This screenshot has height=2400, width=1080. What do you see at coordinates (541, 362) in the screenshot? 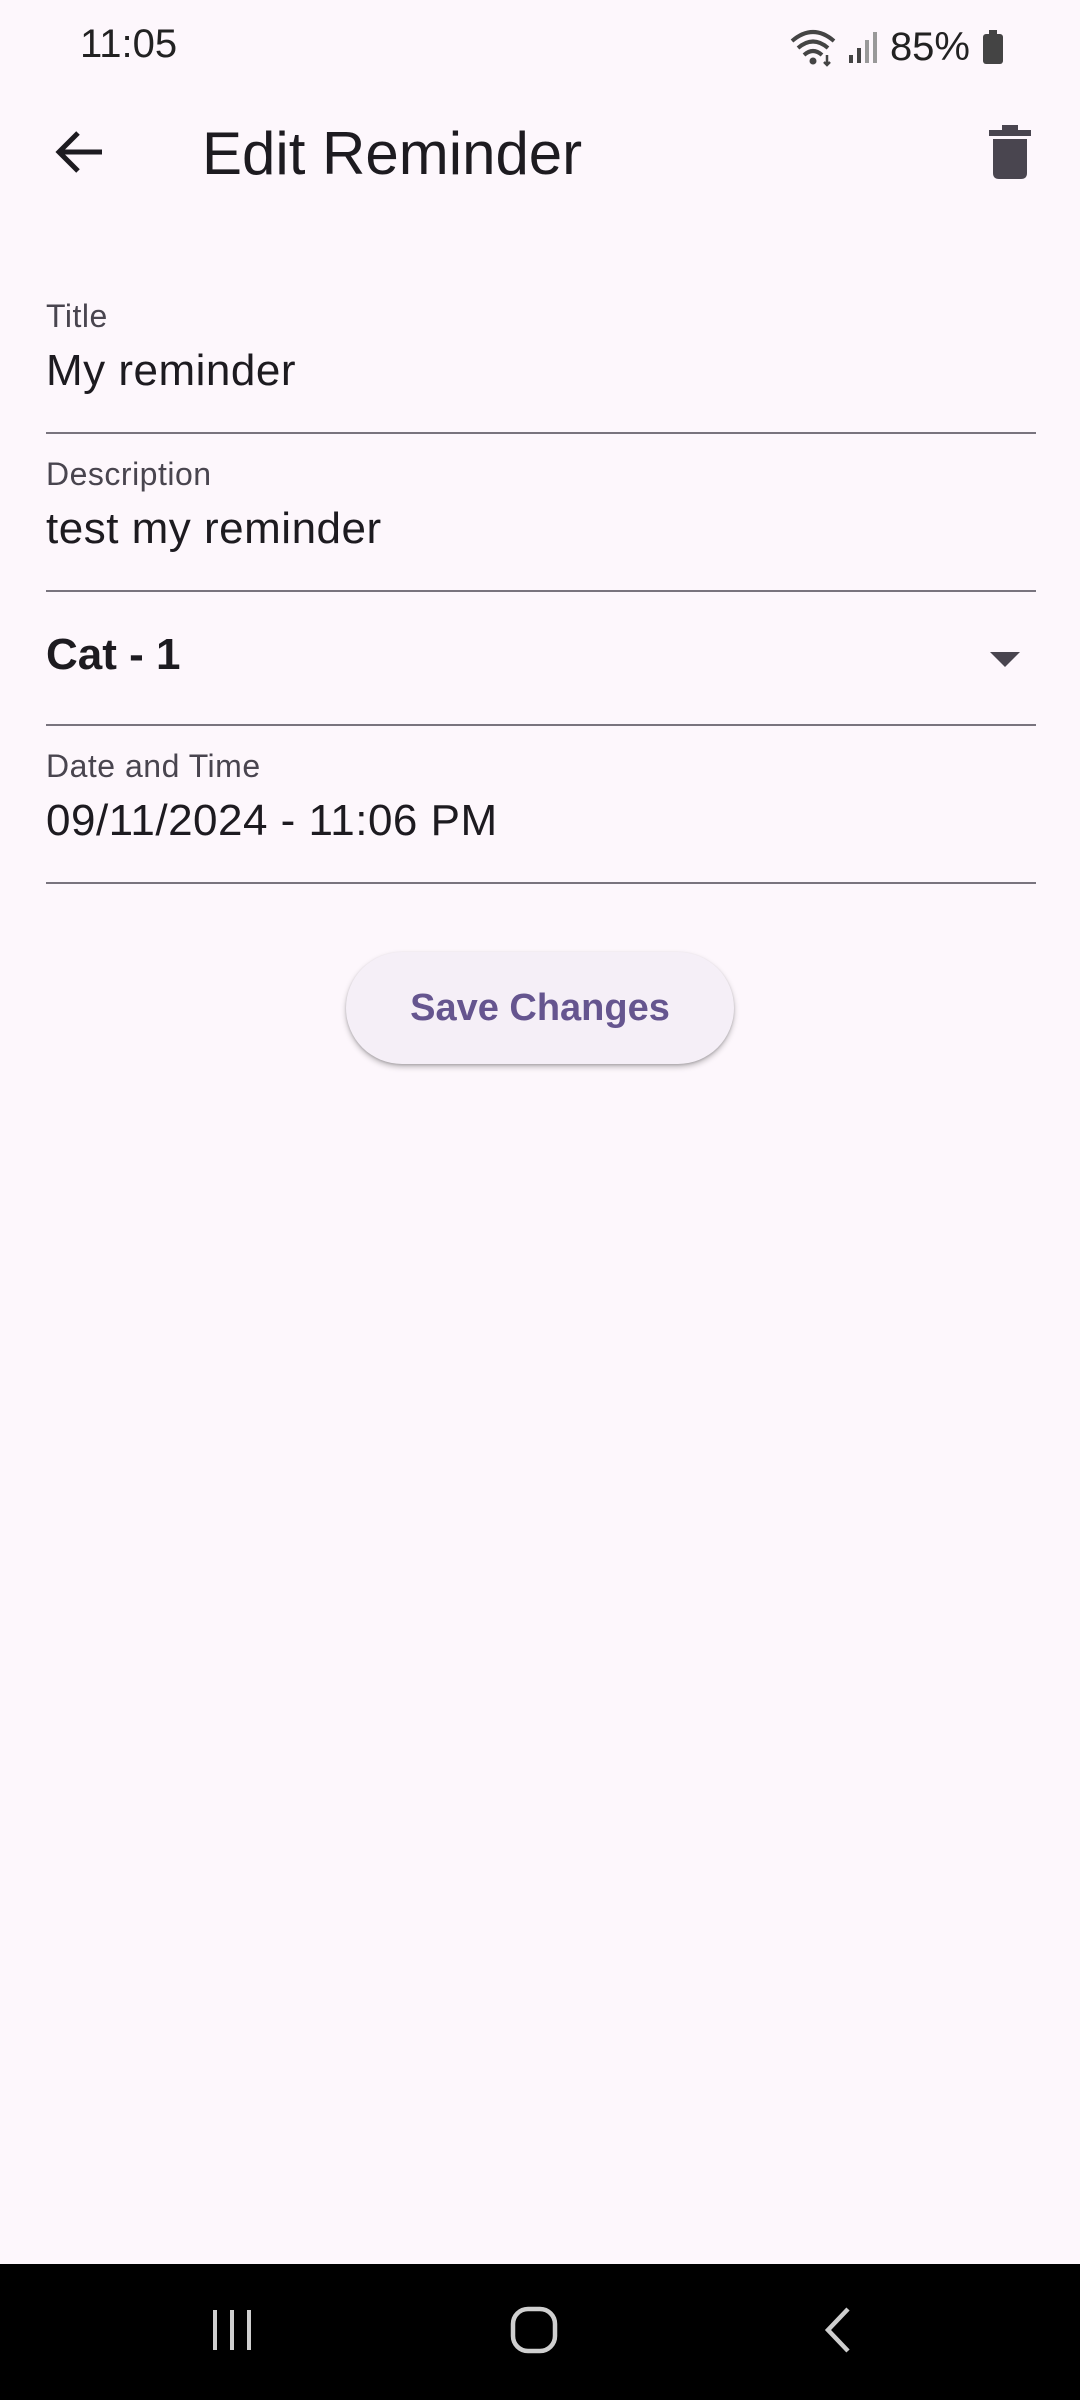
I see `title-field: Title My reminder` at bounding box center [541, 362].